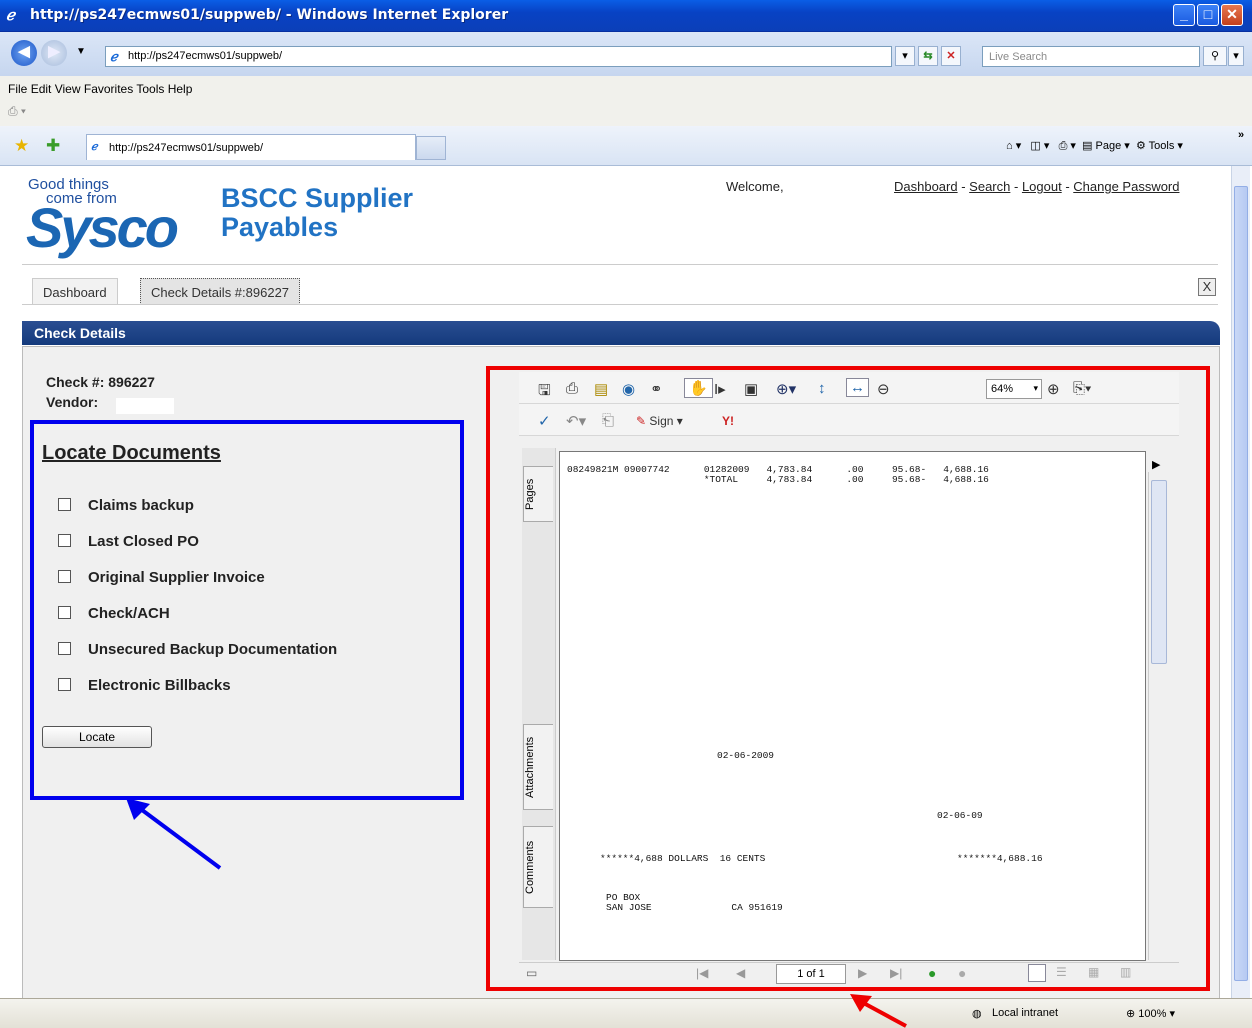 The image size is (1252, 1028). Describe the element at coordinates (1215, 56) in the screenshot. I see `search-icon: ⚲` at that location.